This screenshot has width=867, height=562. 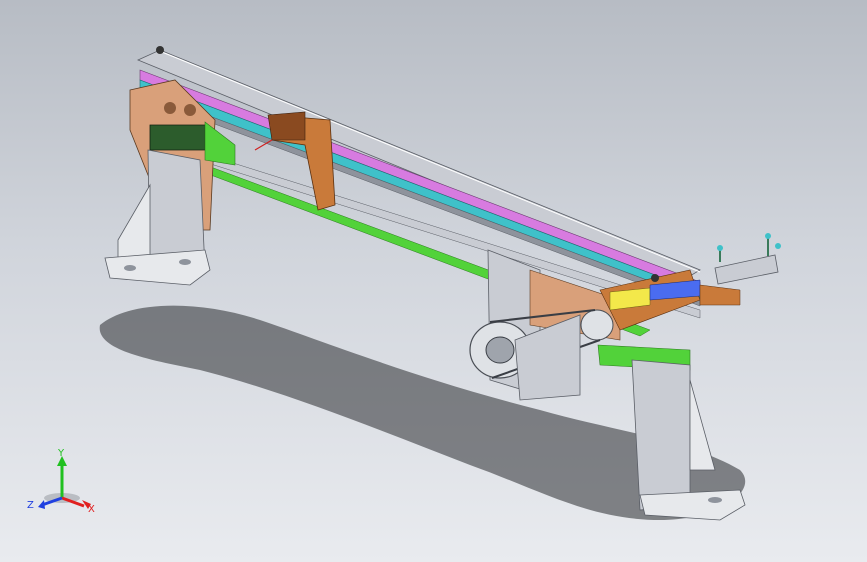 I want to click on right-stand, so click(x=688, y=440).